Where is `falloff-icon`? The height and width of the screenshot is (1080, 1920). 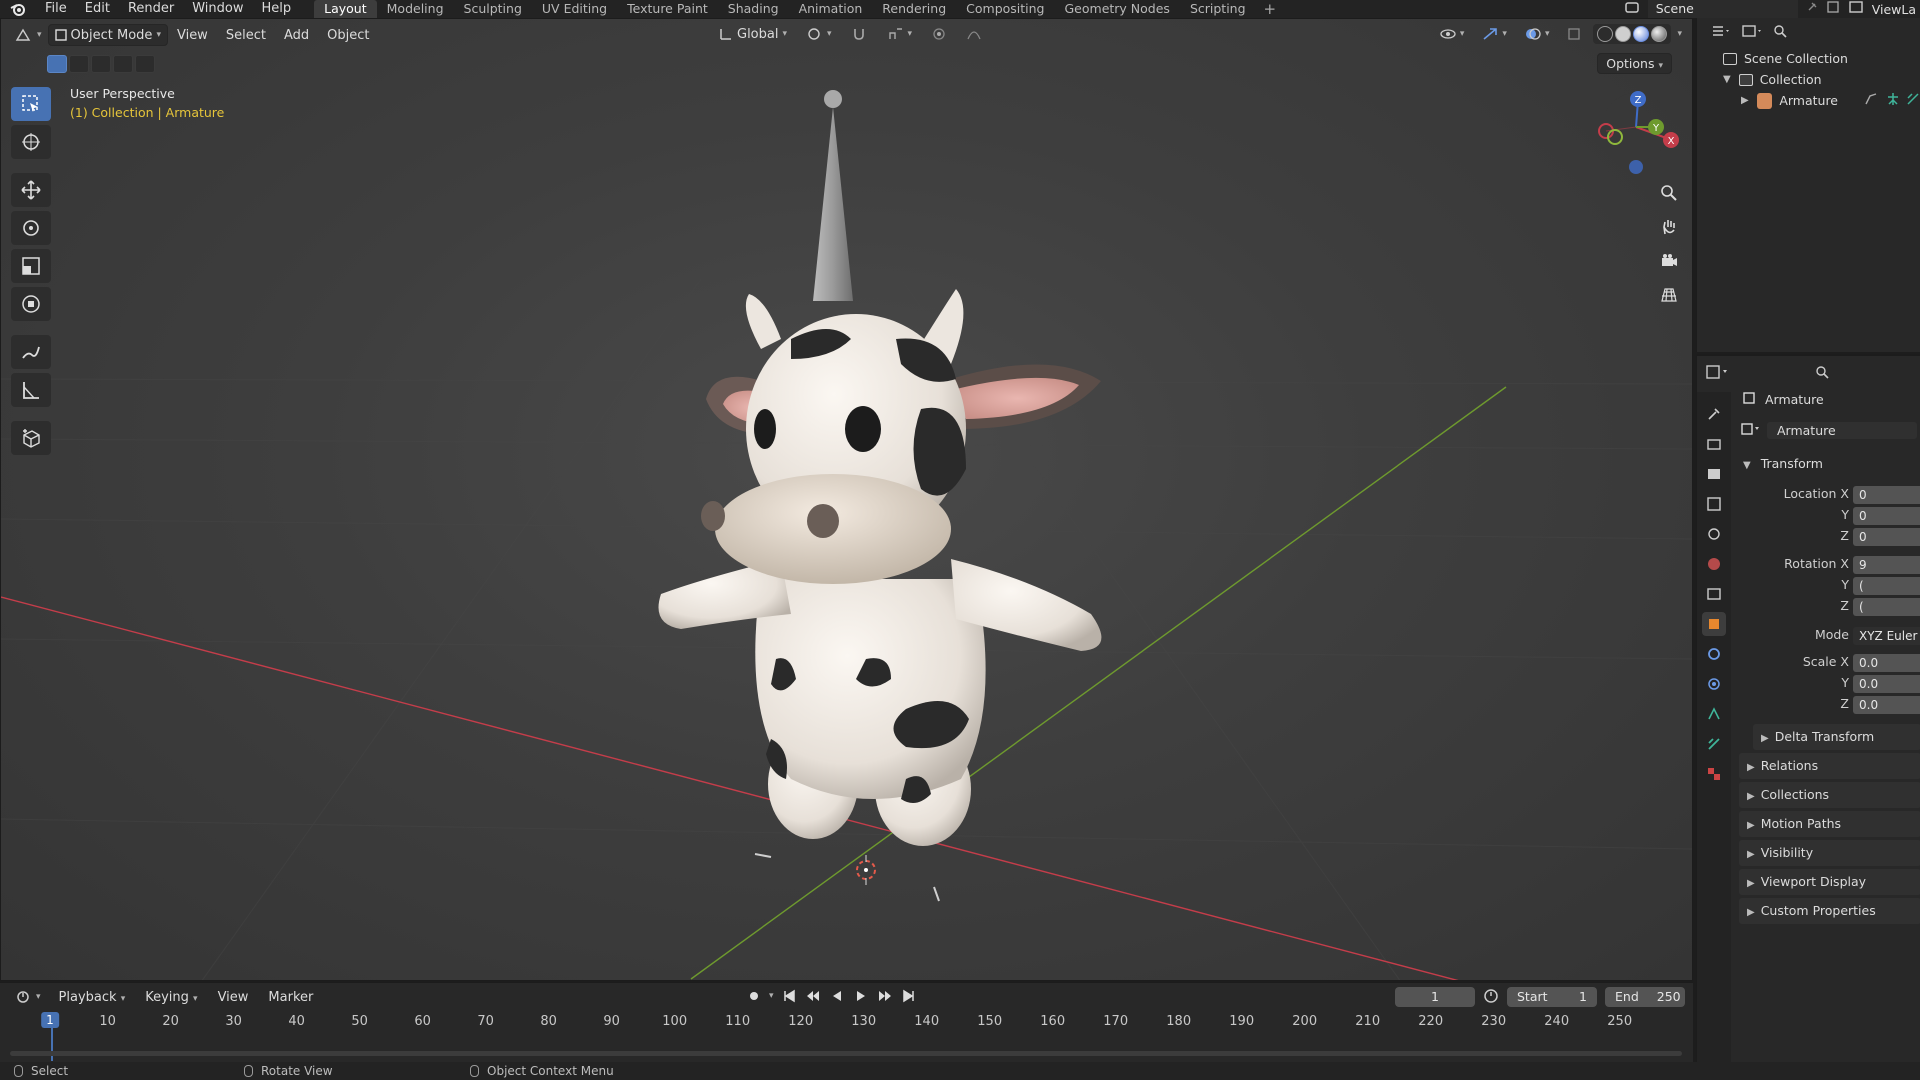 falloff-icon is located at coordinates (974, 34).